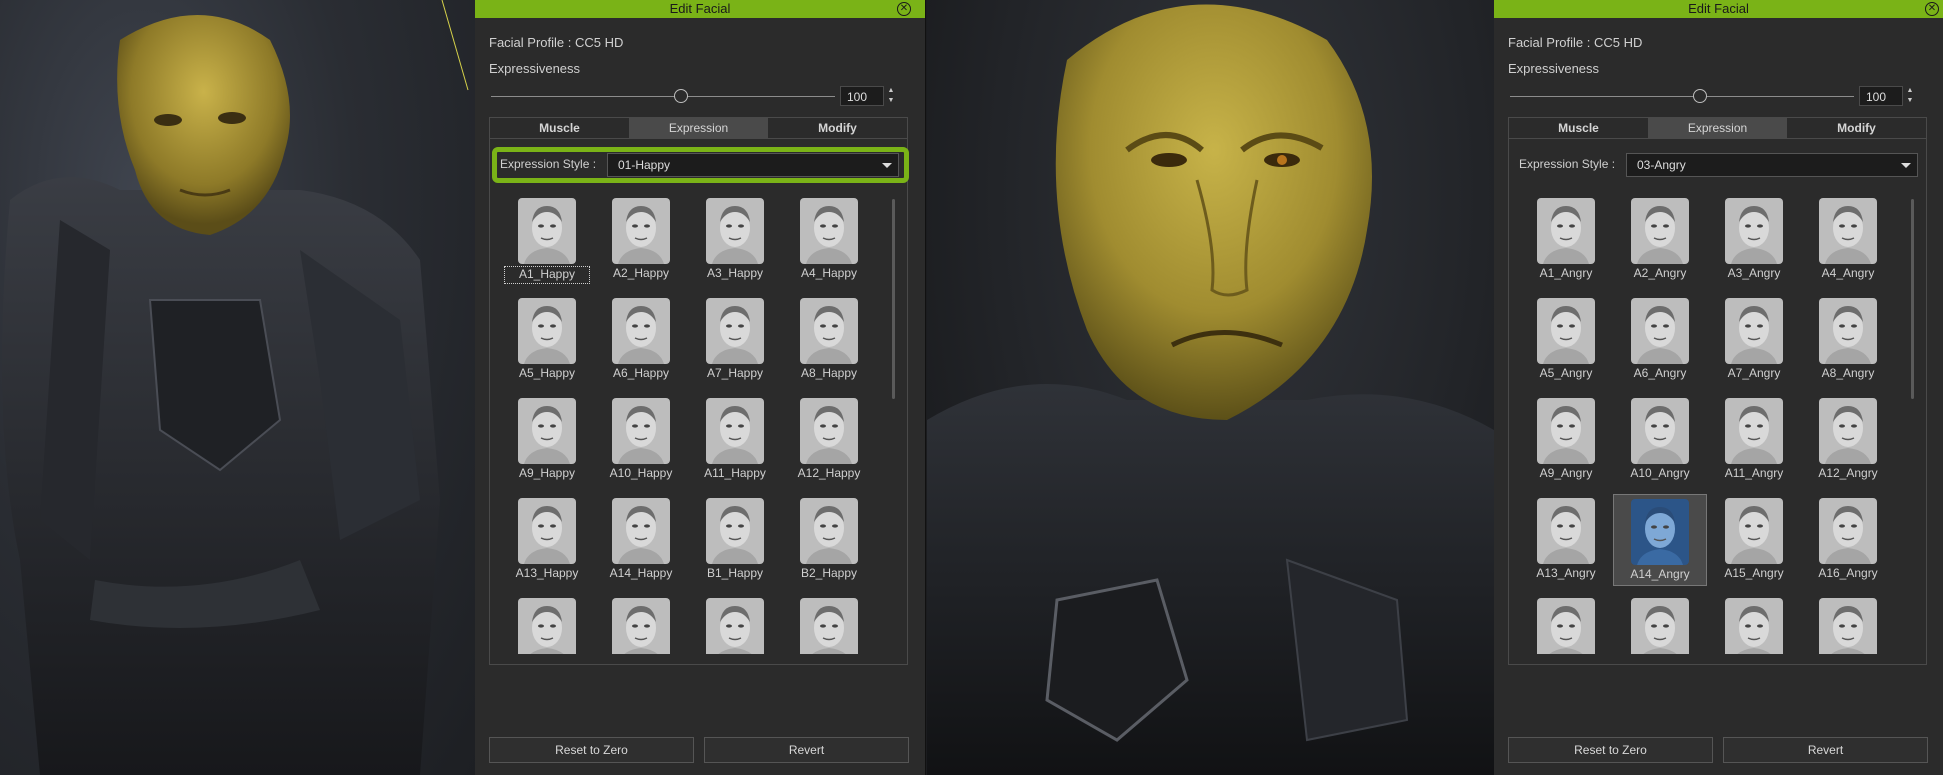 The height and width of the screenshot is (775, 1943). What do you see at coordinates (1848, 340) in the screenshot?
I see `expression-thumbnail: A8_Angry` at bounding box center [1848, 340].